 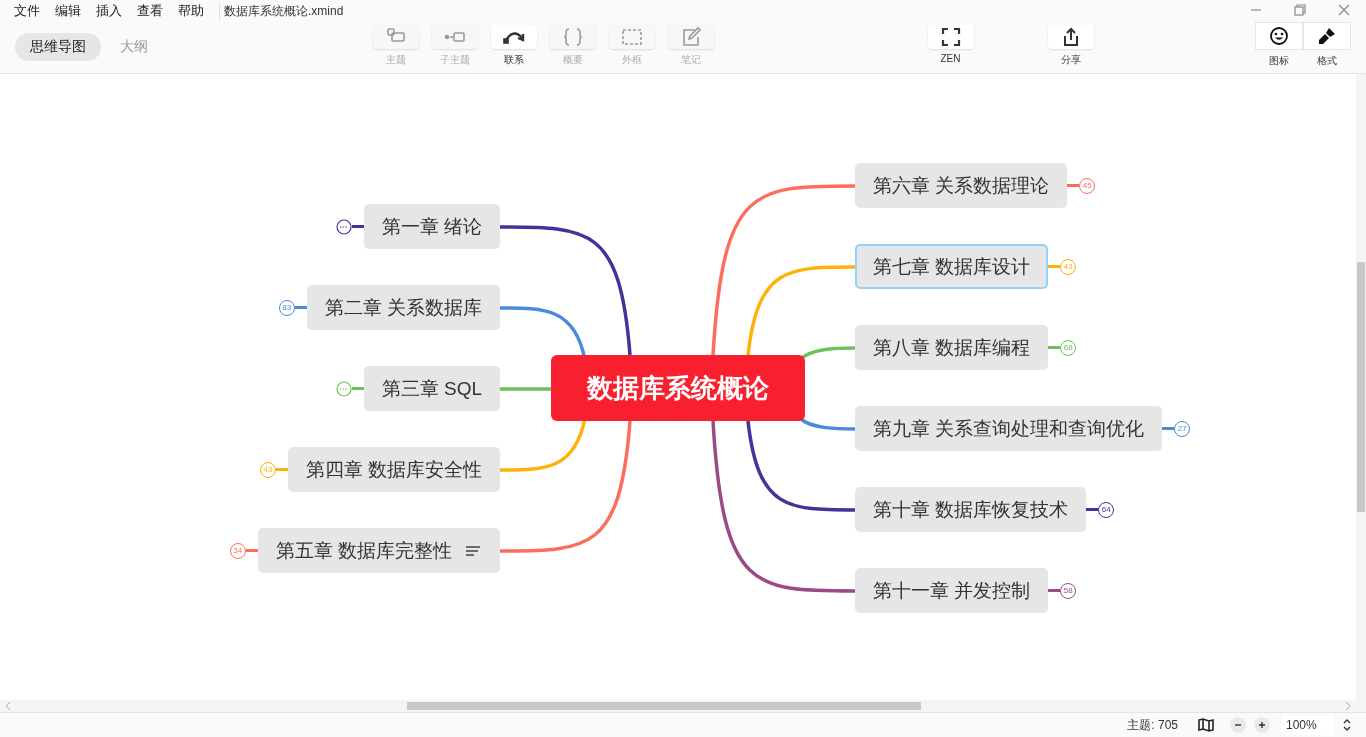 I want to click on topic-node: 第四章 数据库安全性, so click(x=393, y=469).